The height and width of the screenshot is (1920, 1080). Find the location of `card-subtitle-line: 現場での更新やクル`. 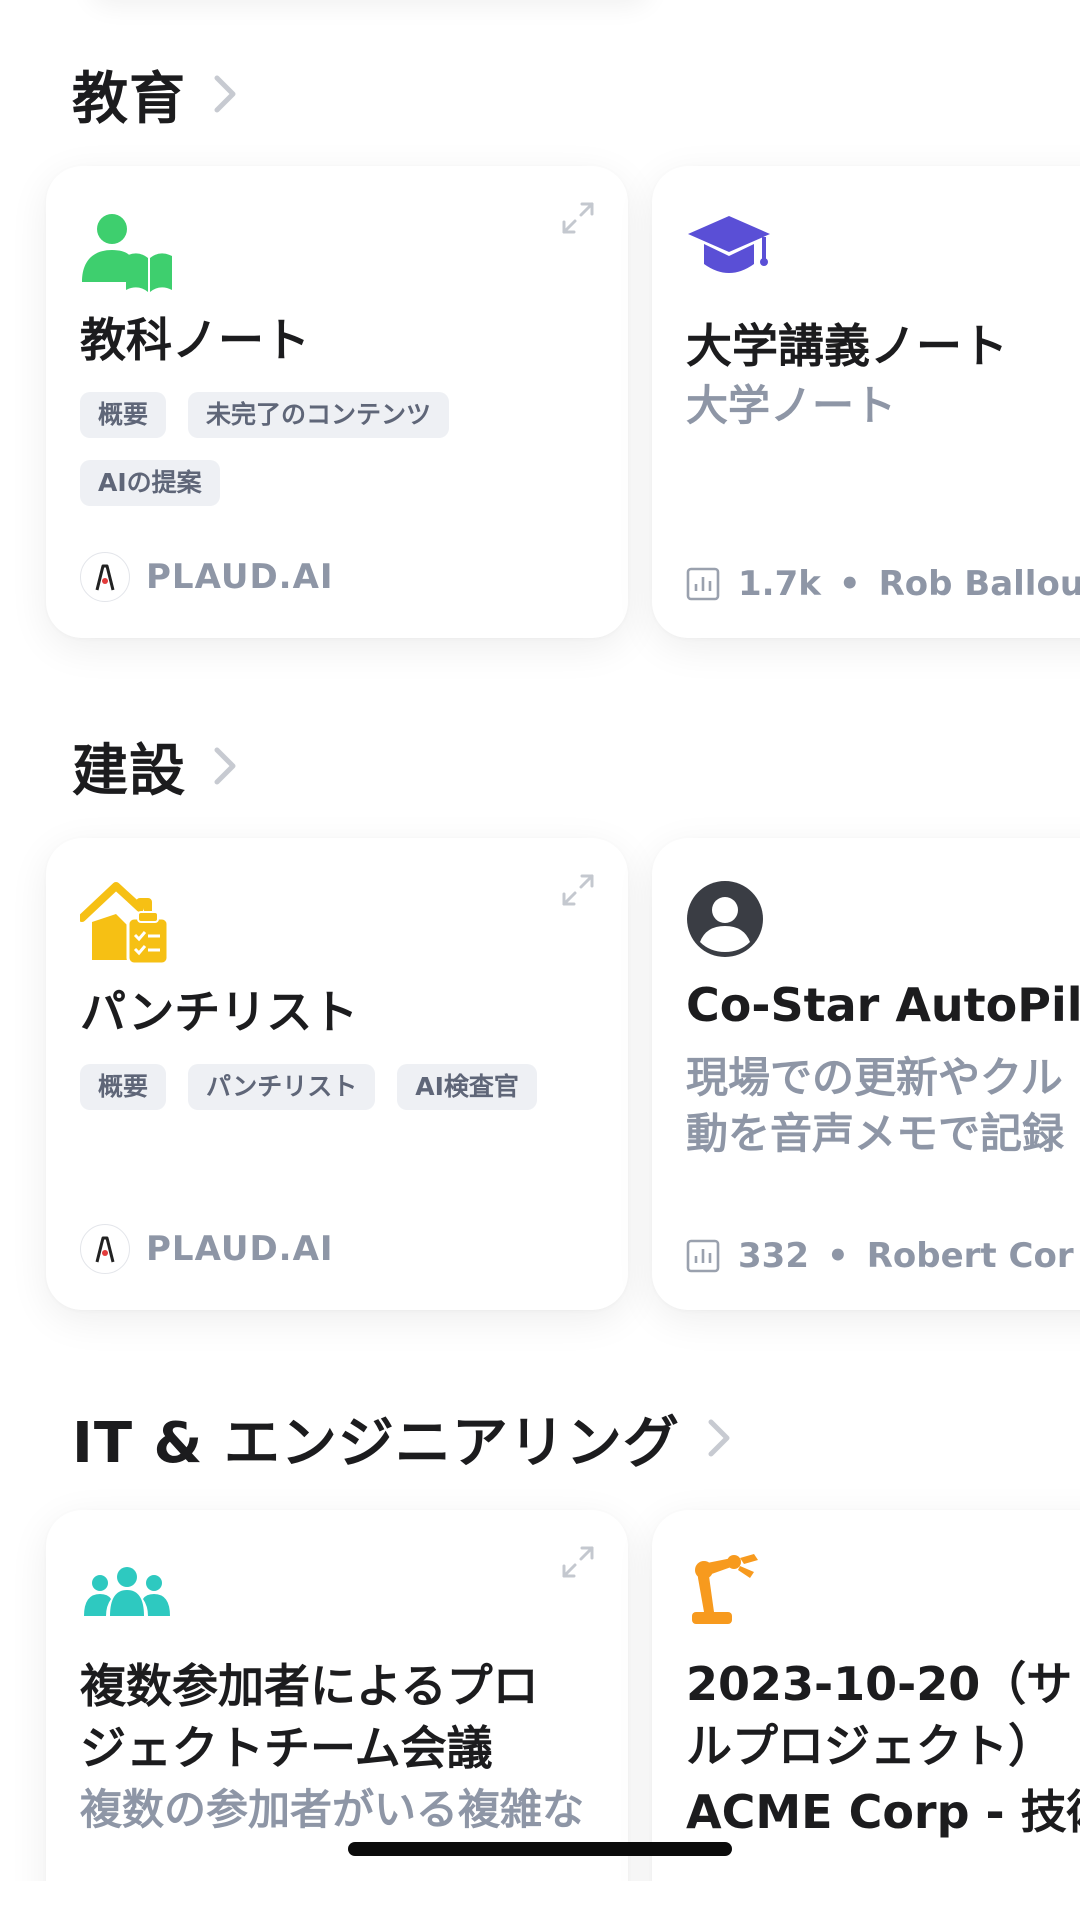

card-subtitle-line: 現場での更新やクル is located at coordinates (874, 1077).